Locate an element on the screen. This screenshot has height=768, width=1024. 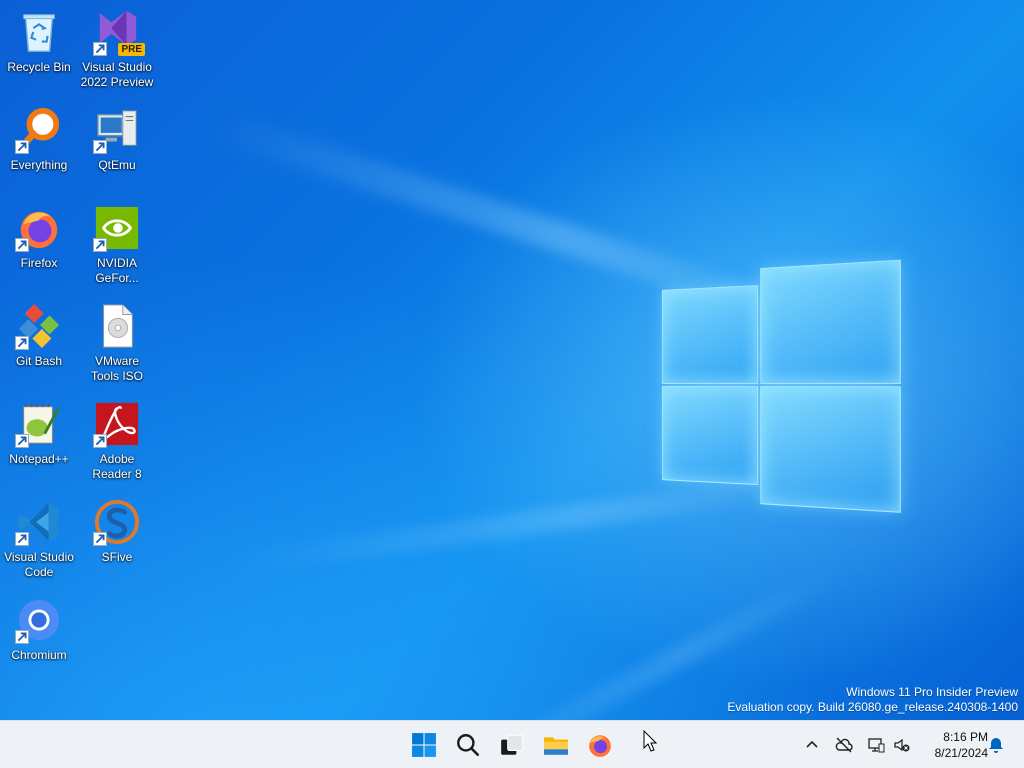
desktop-icon-visual-studio-preview: PRE Visual Studio 2022 Preview is located at coordinates (117, 49).